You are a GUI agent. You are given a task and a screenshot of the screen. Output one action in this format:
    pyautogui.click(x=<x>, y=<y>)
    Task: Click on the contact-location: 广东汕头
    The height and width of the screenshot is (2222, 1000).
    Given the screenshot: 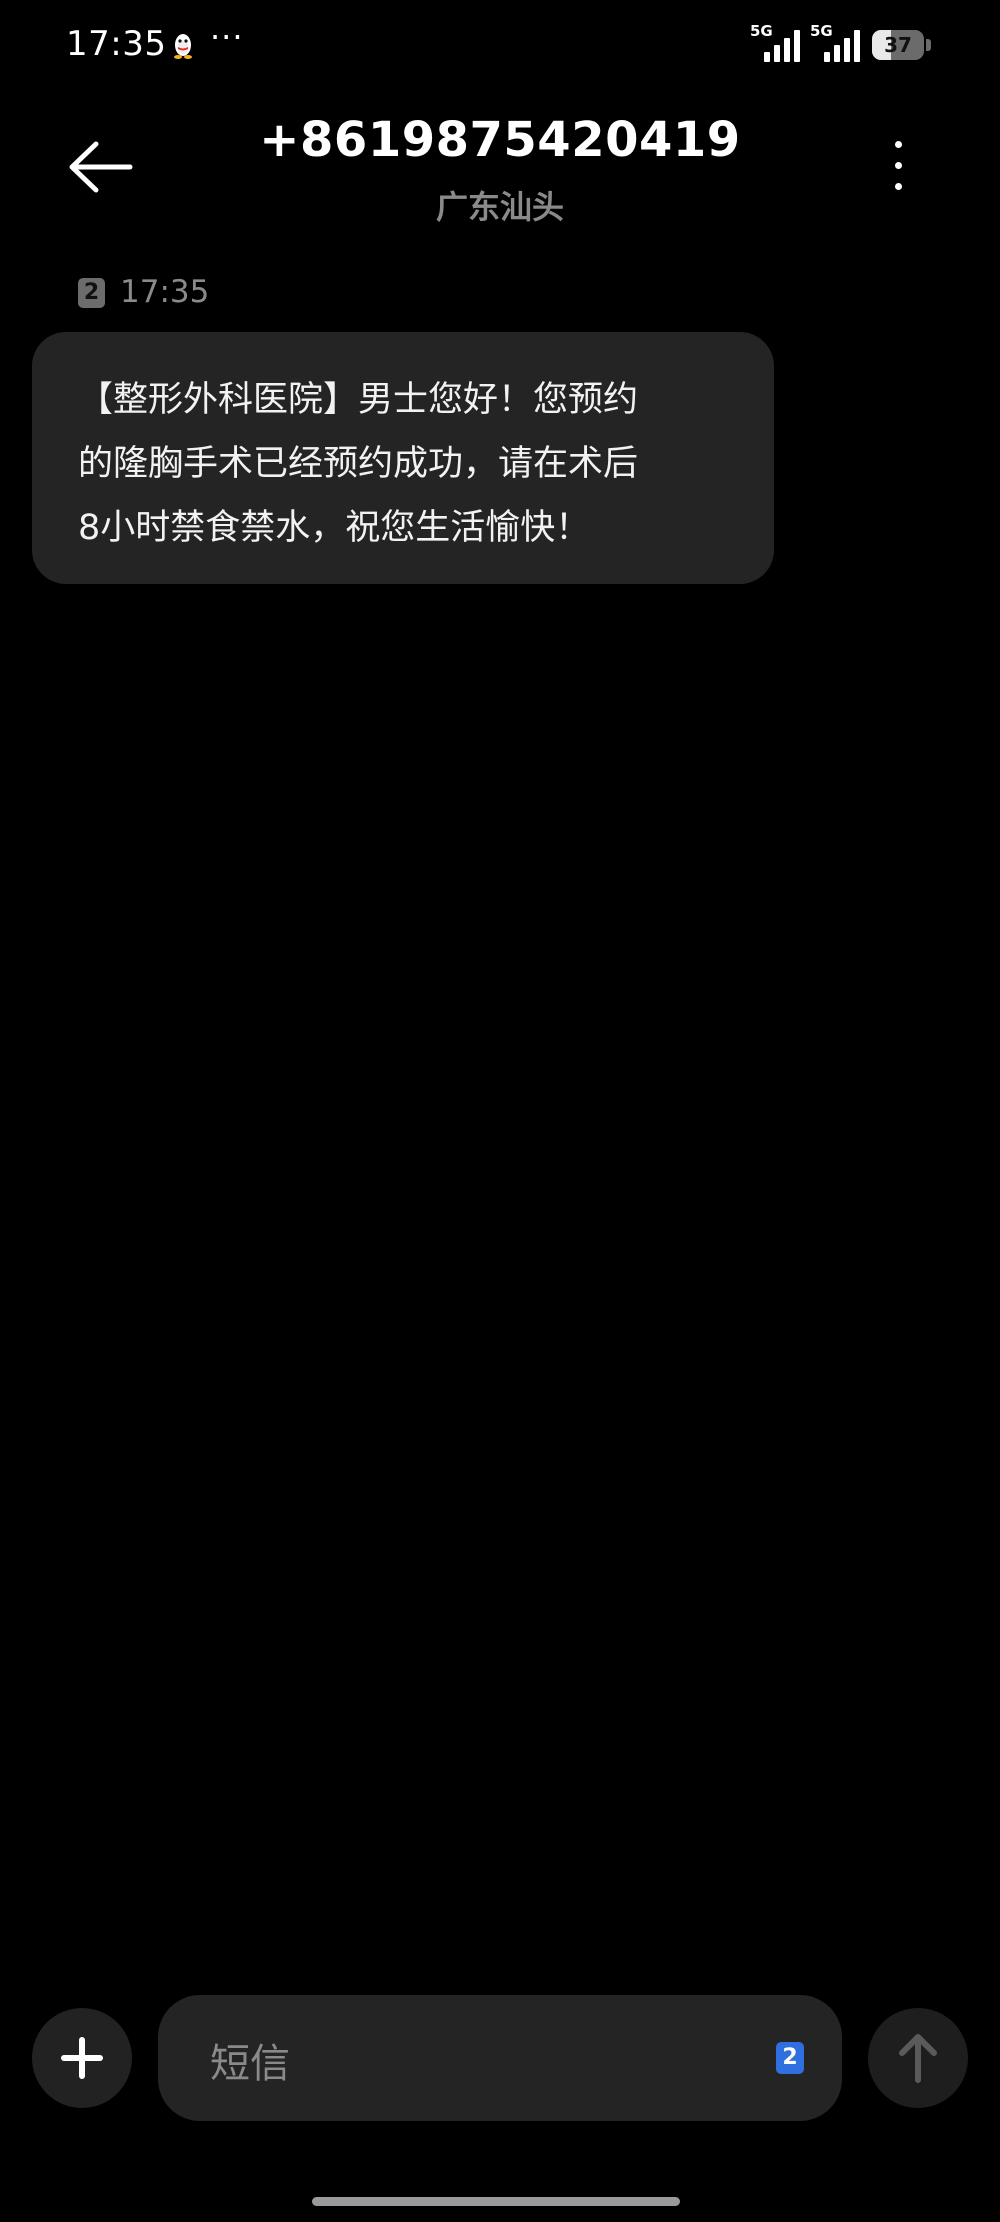 What is the action you would take?
    pyautogui.click(x=499, y=207)
    